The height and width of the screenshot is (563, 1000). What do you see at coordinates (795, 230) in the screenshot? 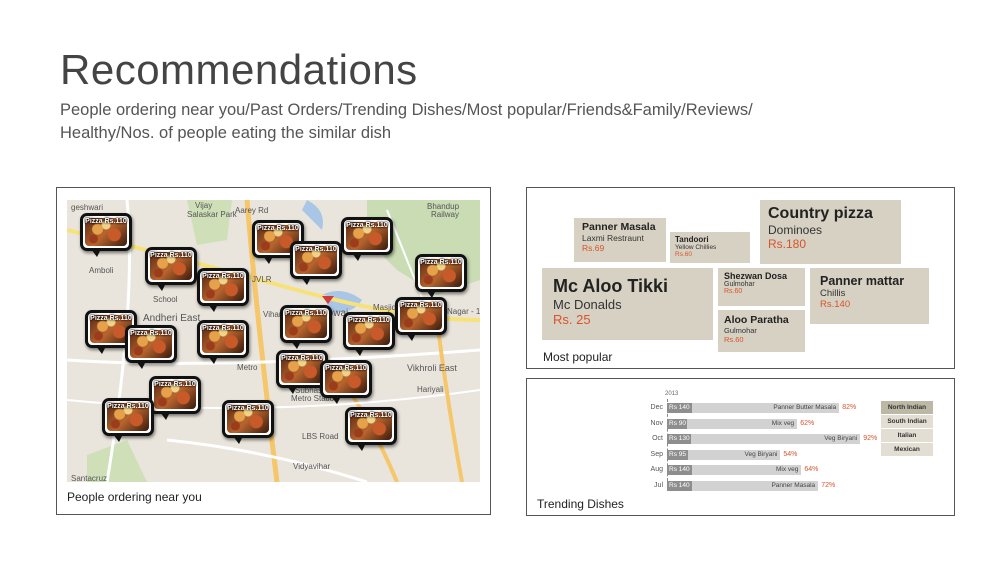
I see `popular-restaurant: Dominoes` at bounding box center [795, 230].